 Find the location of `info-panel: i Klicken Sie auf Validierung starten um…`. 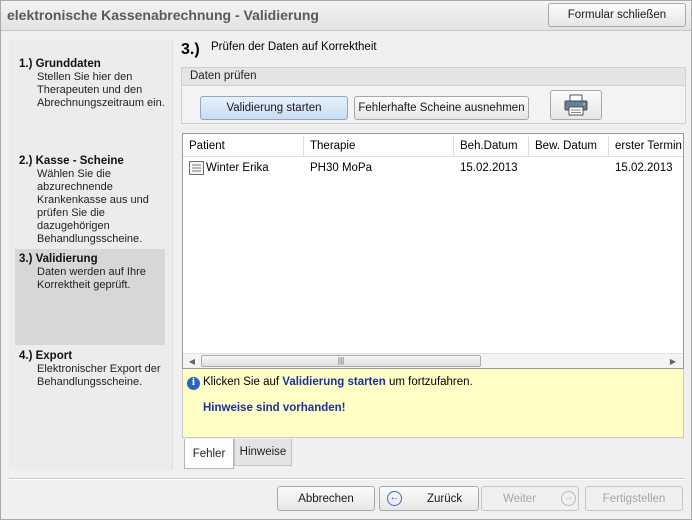

info-panel: i Klicken Sie auf Validierung starten um… is located at coordinates (433, 403).